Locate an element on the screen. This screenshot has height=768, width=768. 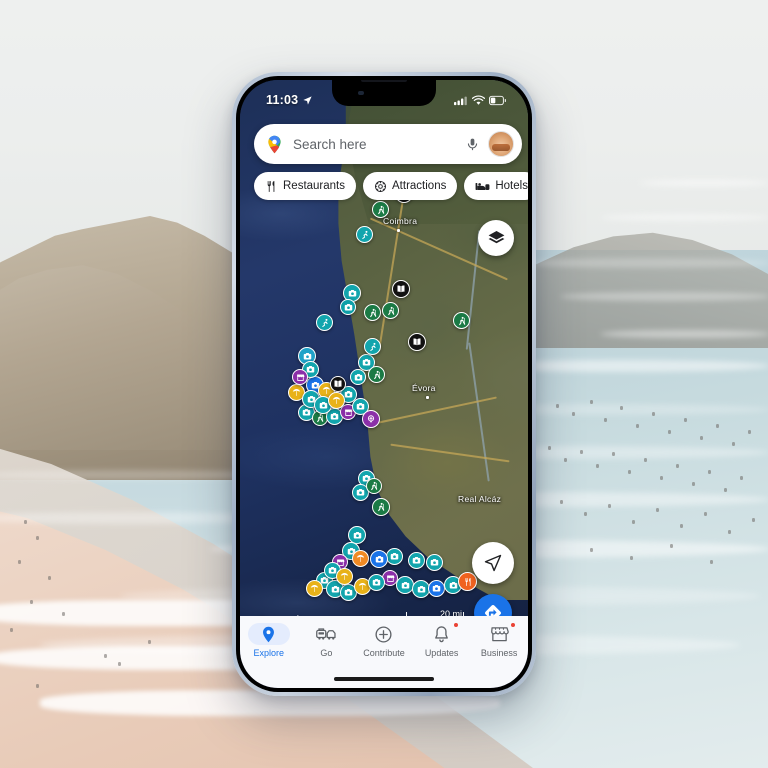
search-bar: Search here is located at coordinates (388, 144).